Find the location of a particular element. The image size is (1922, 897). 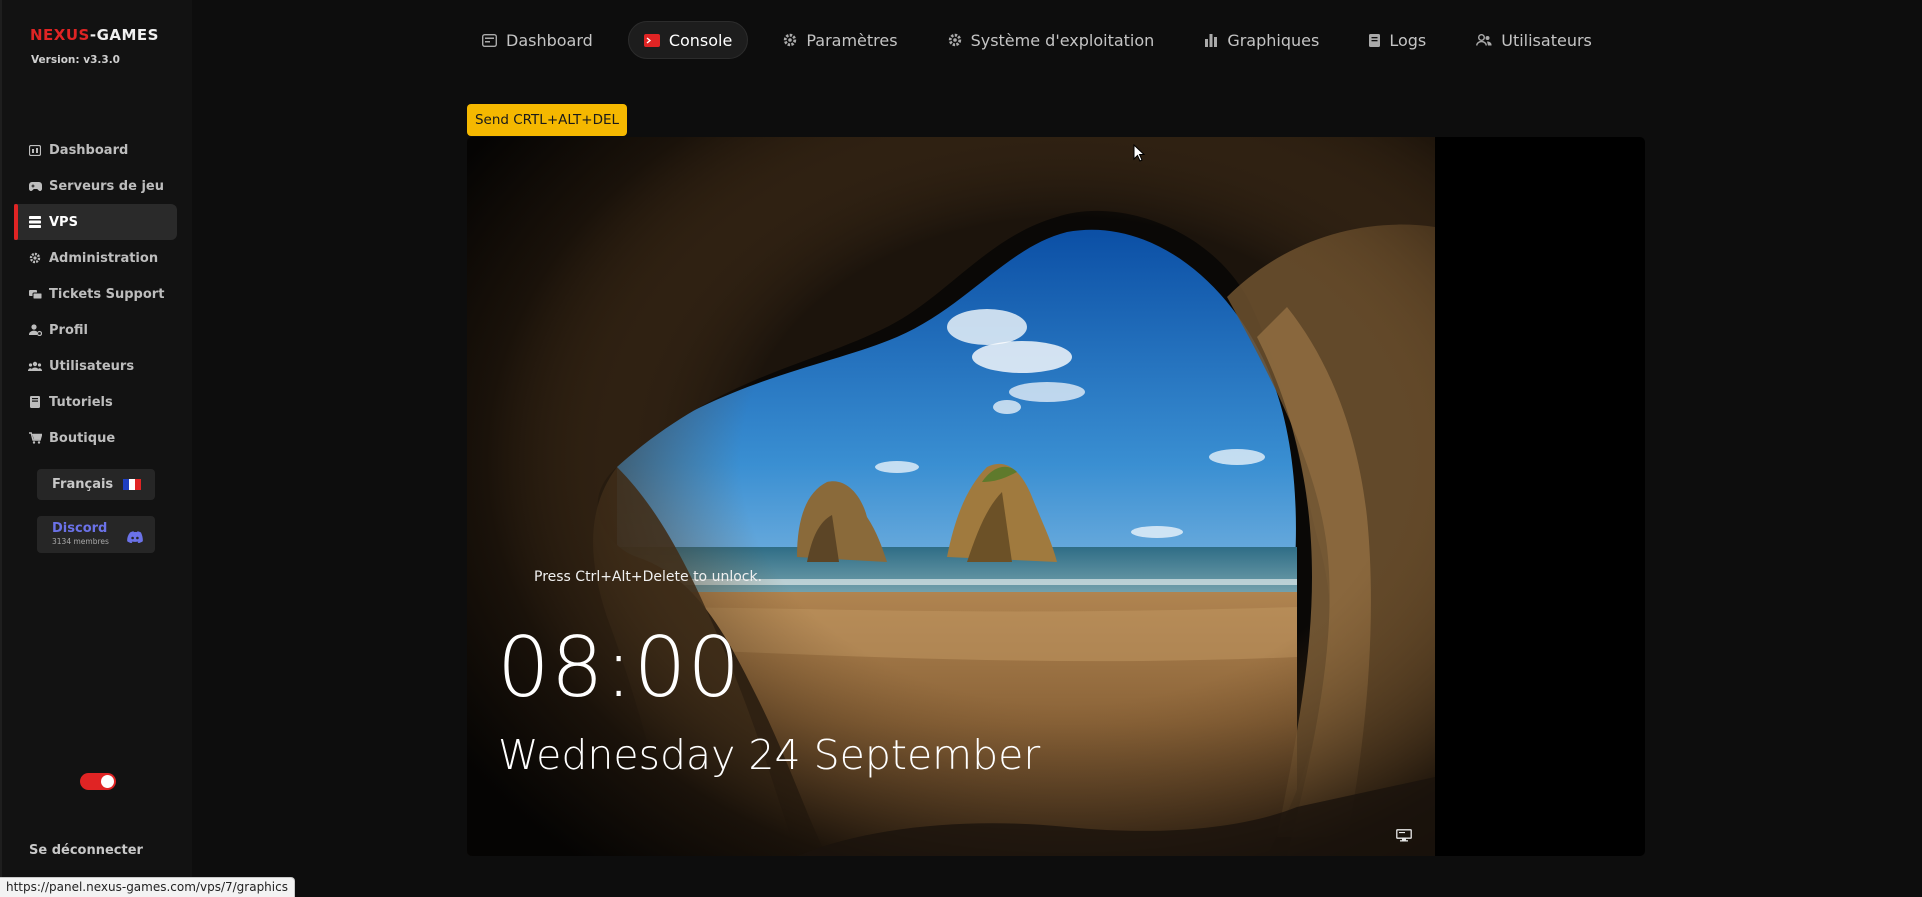

sidebar-item-profil: Profil is located at coordinates (95, 330).